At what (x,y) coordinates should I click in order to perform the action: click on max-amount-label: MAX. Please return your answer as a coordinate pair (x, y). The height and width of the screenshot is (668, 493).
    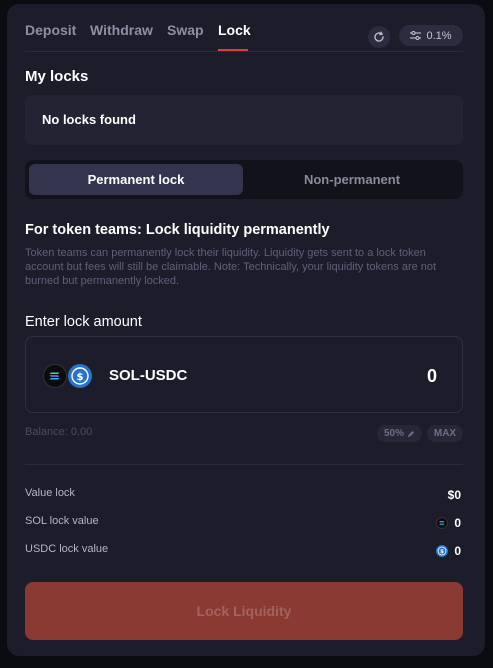
    Looking at the image, I should click on (445, 433).